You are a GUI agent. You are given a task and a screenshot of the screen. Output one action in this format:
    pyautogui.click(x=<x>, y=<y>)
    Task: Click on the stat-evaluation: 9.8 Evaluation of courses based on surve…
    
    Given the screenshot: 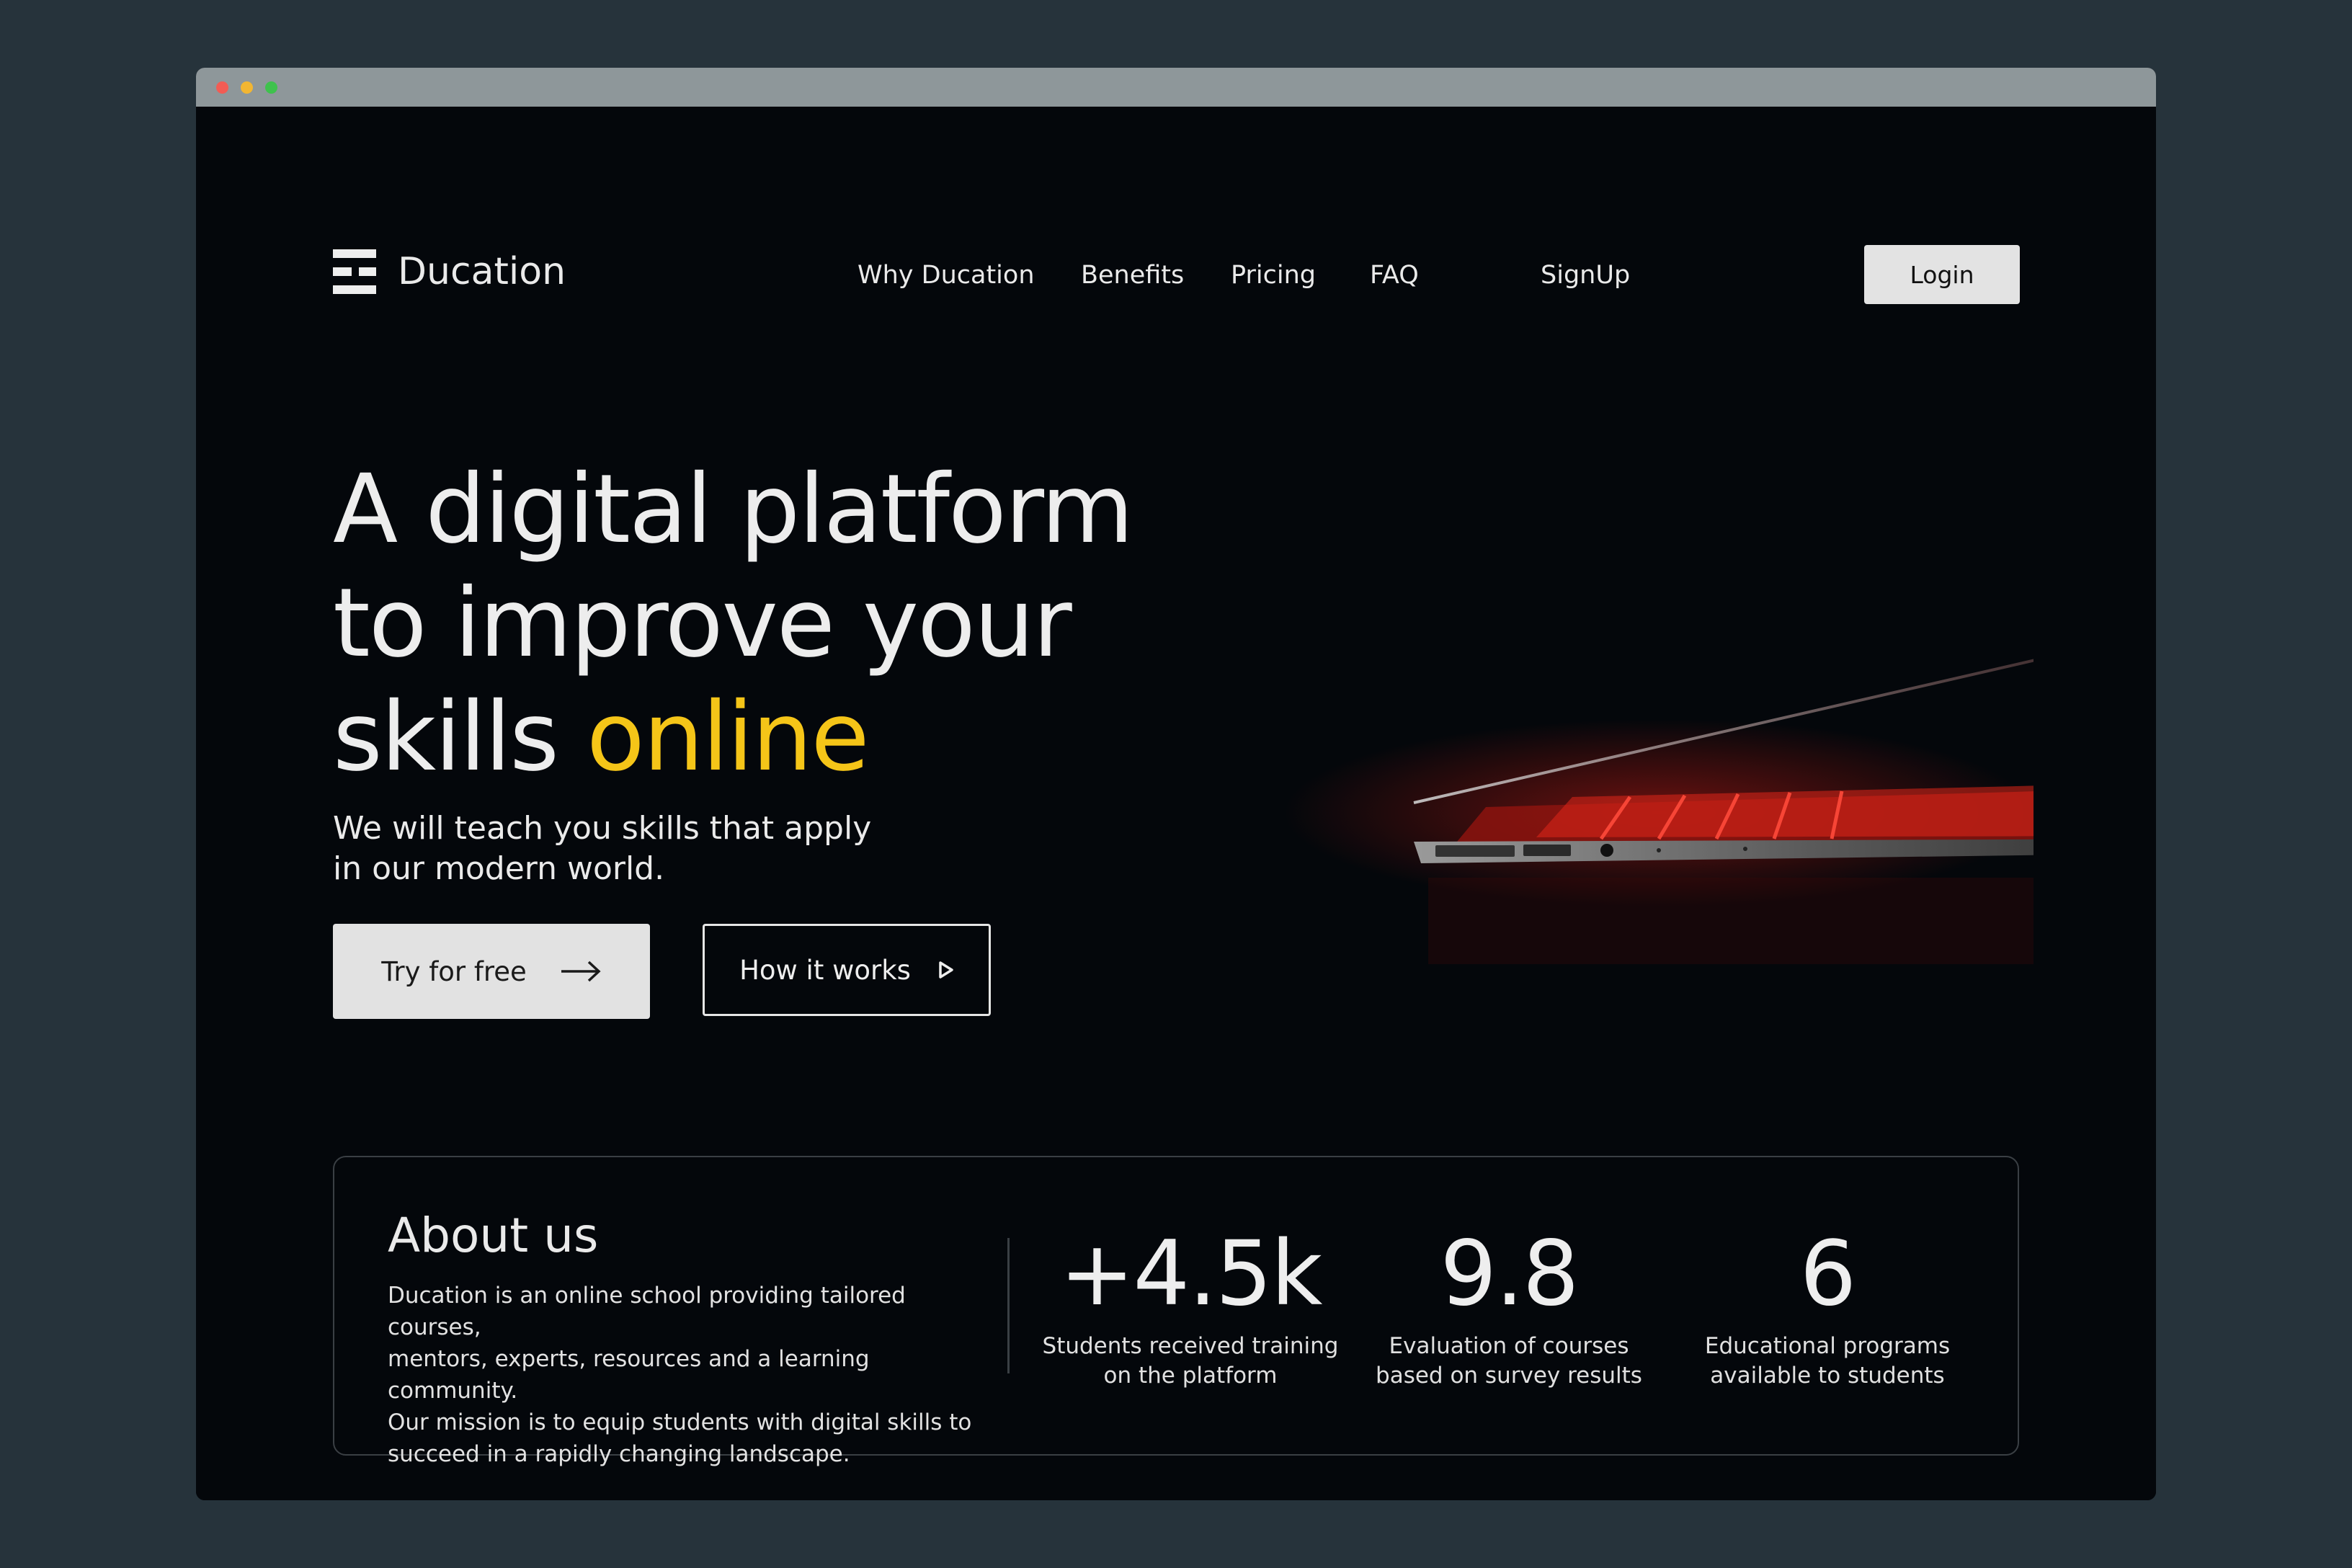 What is the action you would take?
    pyautogui.click(x=1509, y=1307)
    